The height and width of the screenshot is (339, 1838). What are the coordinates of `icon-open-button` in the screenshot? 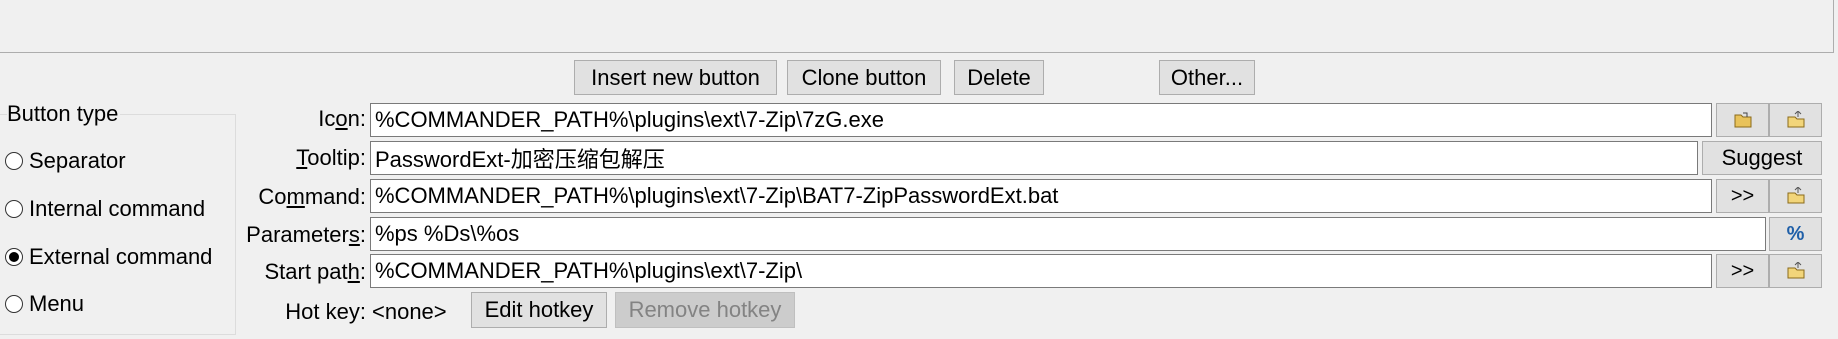 It's located at (1795, 120).